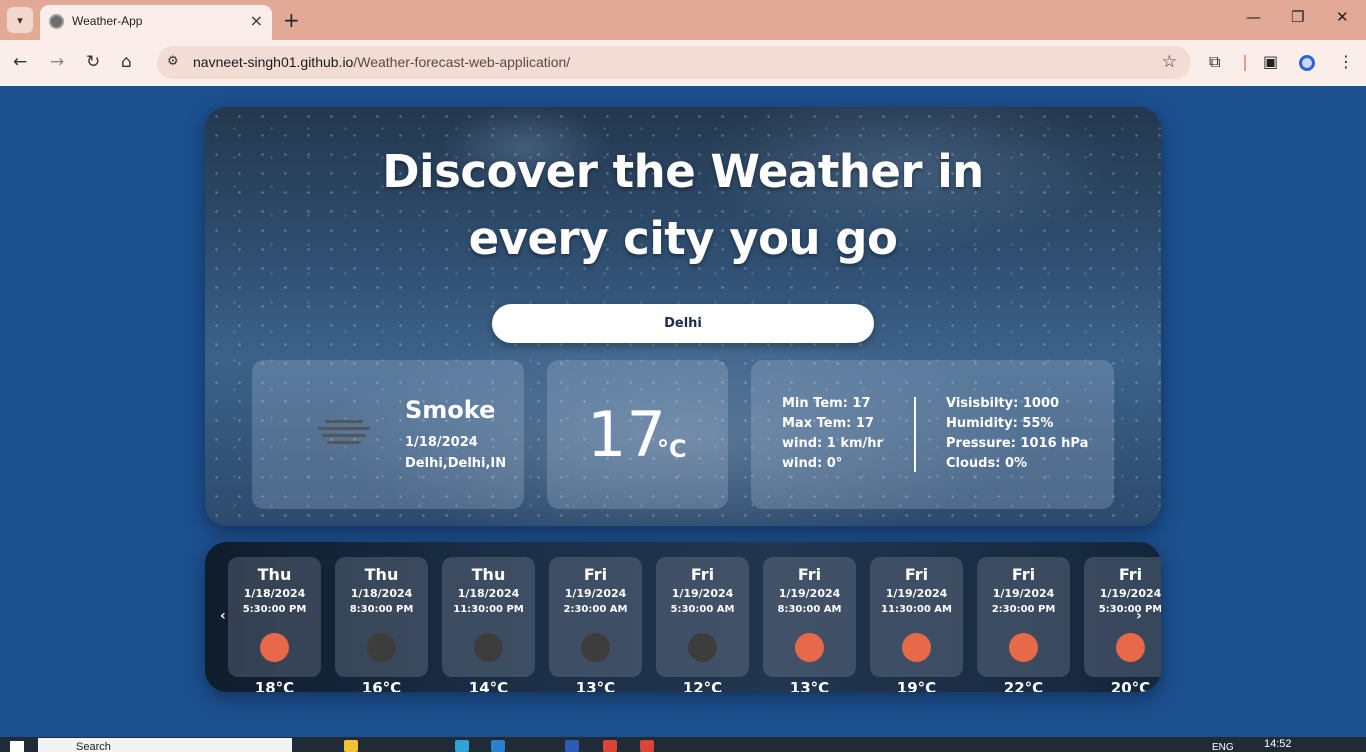 This screenshot has height=752, width=1366. Describe the element at coordinates (809, 624) in the screenshot. I see `forecast-card: Fri 1/19/2024 8:30:00 AM 13°C` at that location.